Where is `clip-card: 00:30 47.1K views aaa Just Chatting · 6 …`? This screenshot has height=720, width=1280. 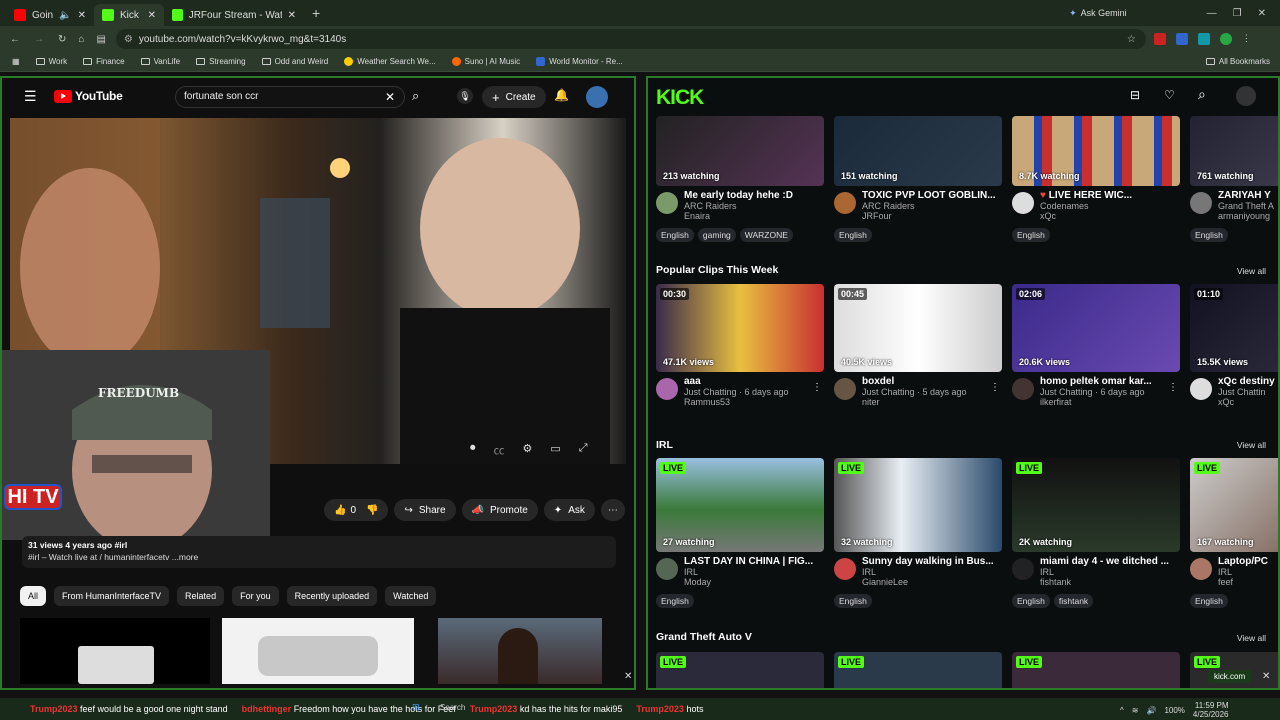 clip-card: 00:30 47.1K views aaa Just Chatting · 6 … is located at coordinates (740, 345).